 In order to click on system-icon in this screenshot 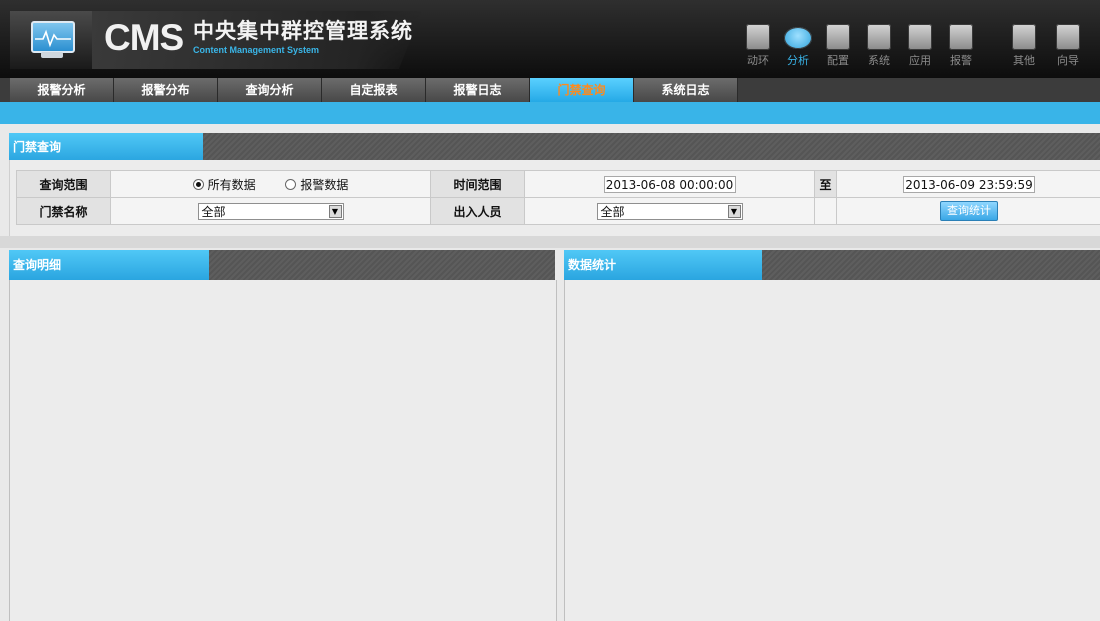, I will do `click(879, 37)`.